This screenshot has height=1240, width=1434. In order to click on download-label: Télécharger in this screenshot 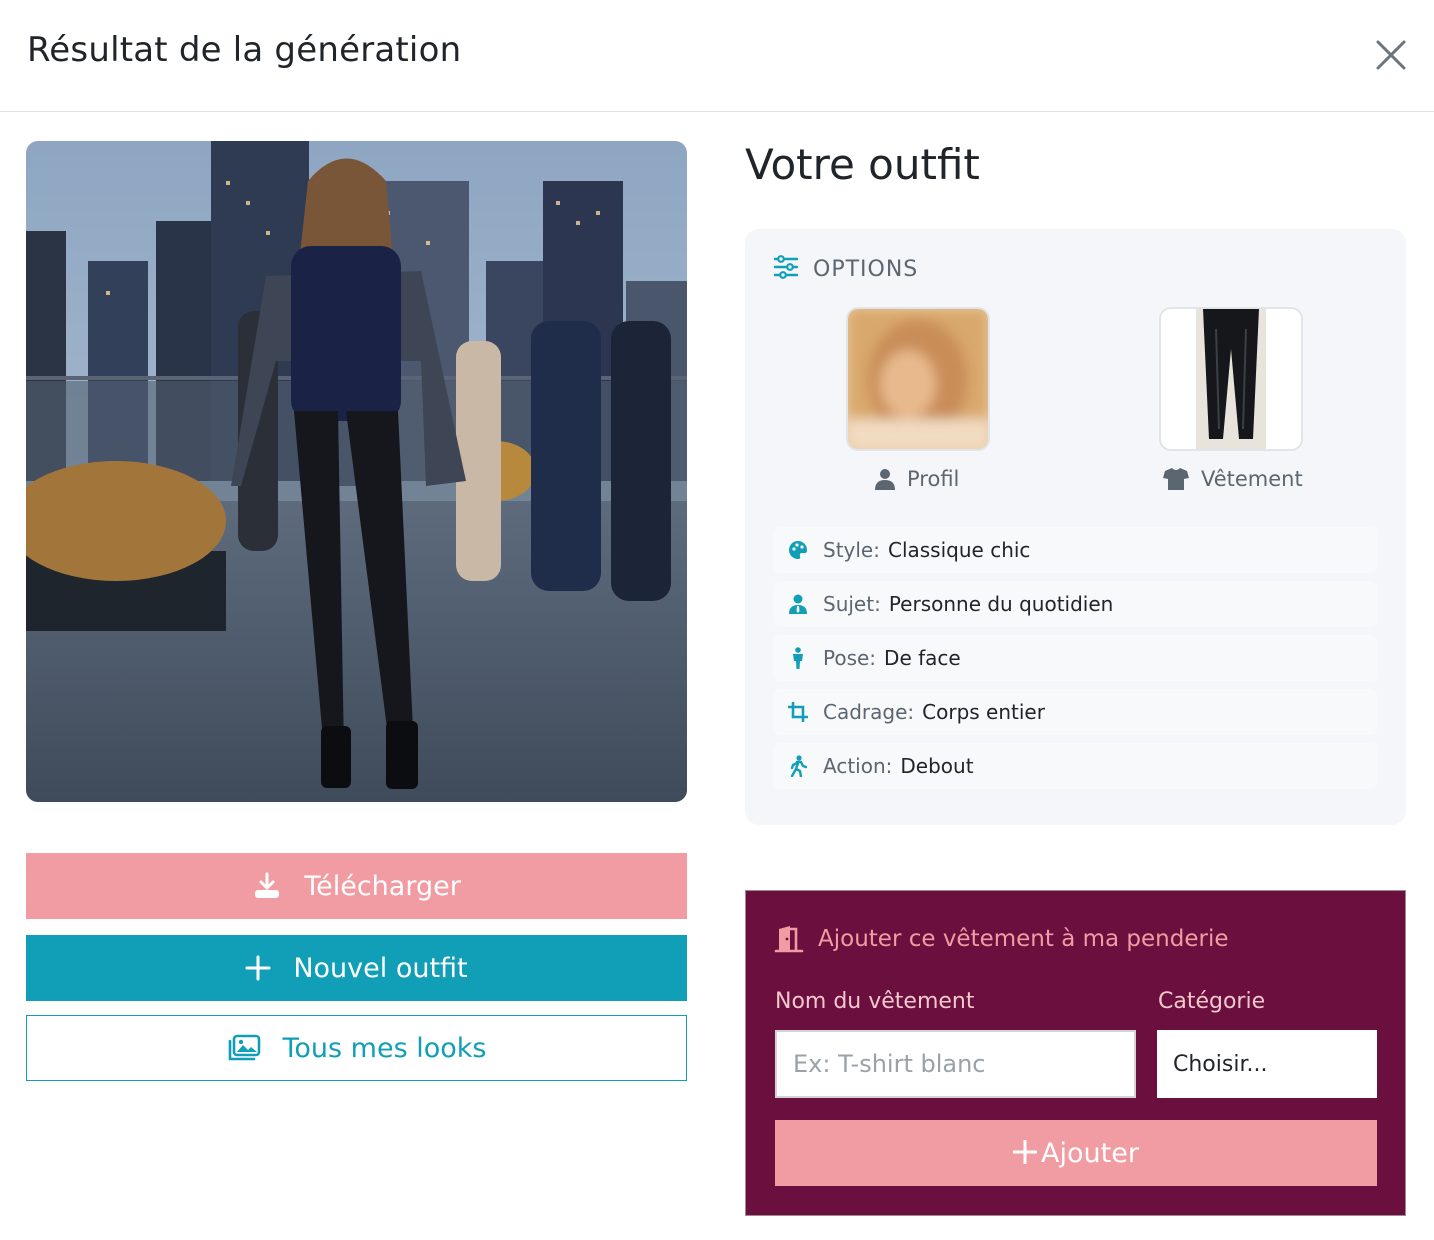, I will do `click(382, 886)`.